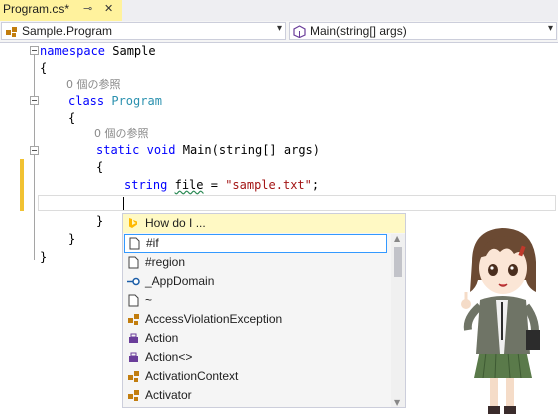 This screenshot has height=417, width=558. What do you see at coordinates (143, 31) in the screenshot?
I see `type-dropdown: Sample.Program ▾` at bounding box center [143, 31].